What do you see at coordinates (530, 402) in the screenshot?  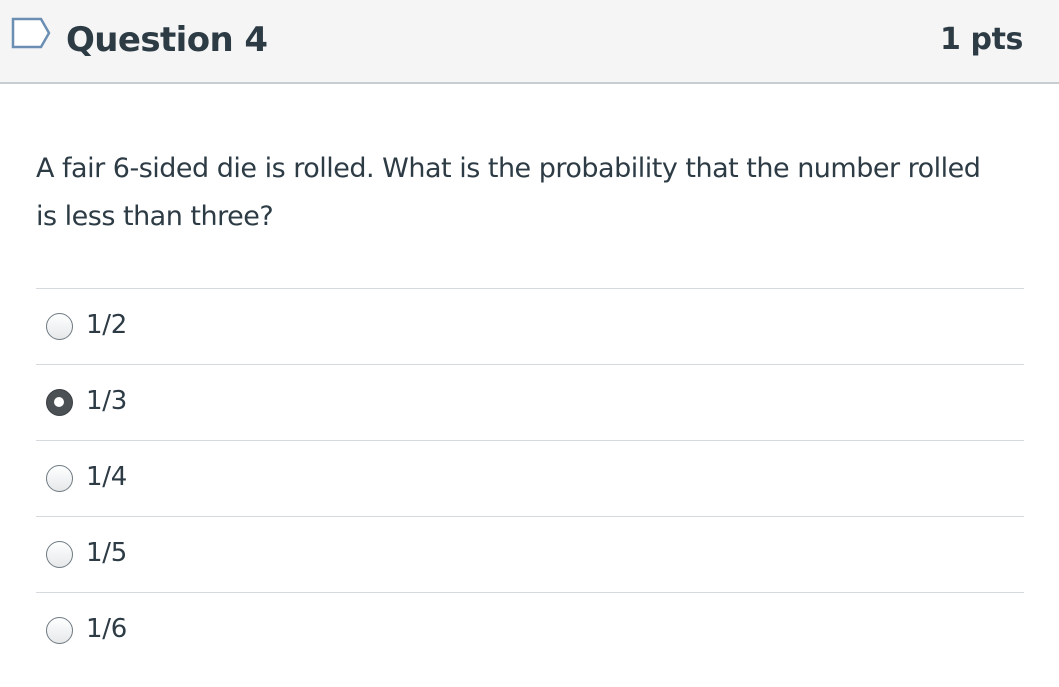 I see `answer-option: 1/3` at bounding box center [530, 402].